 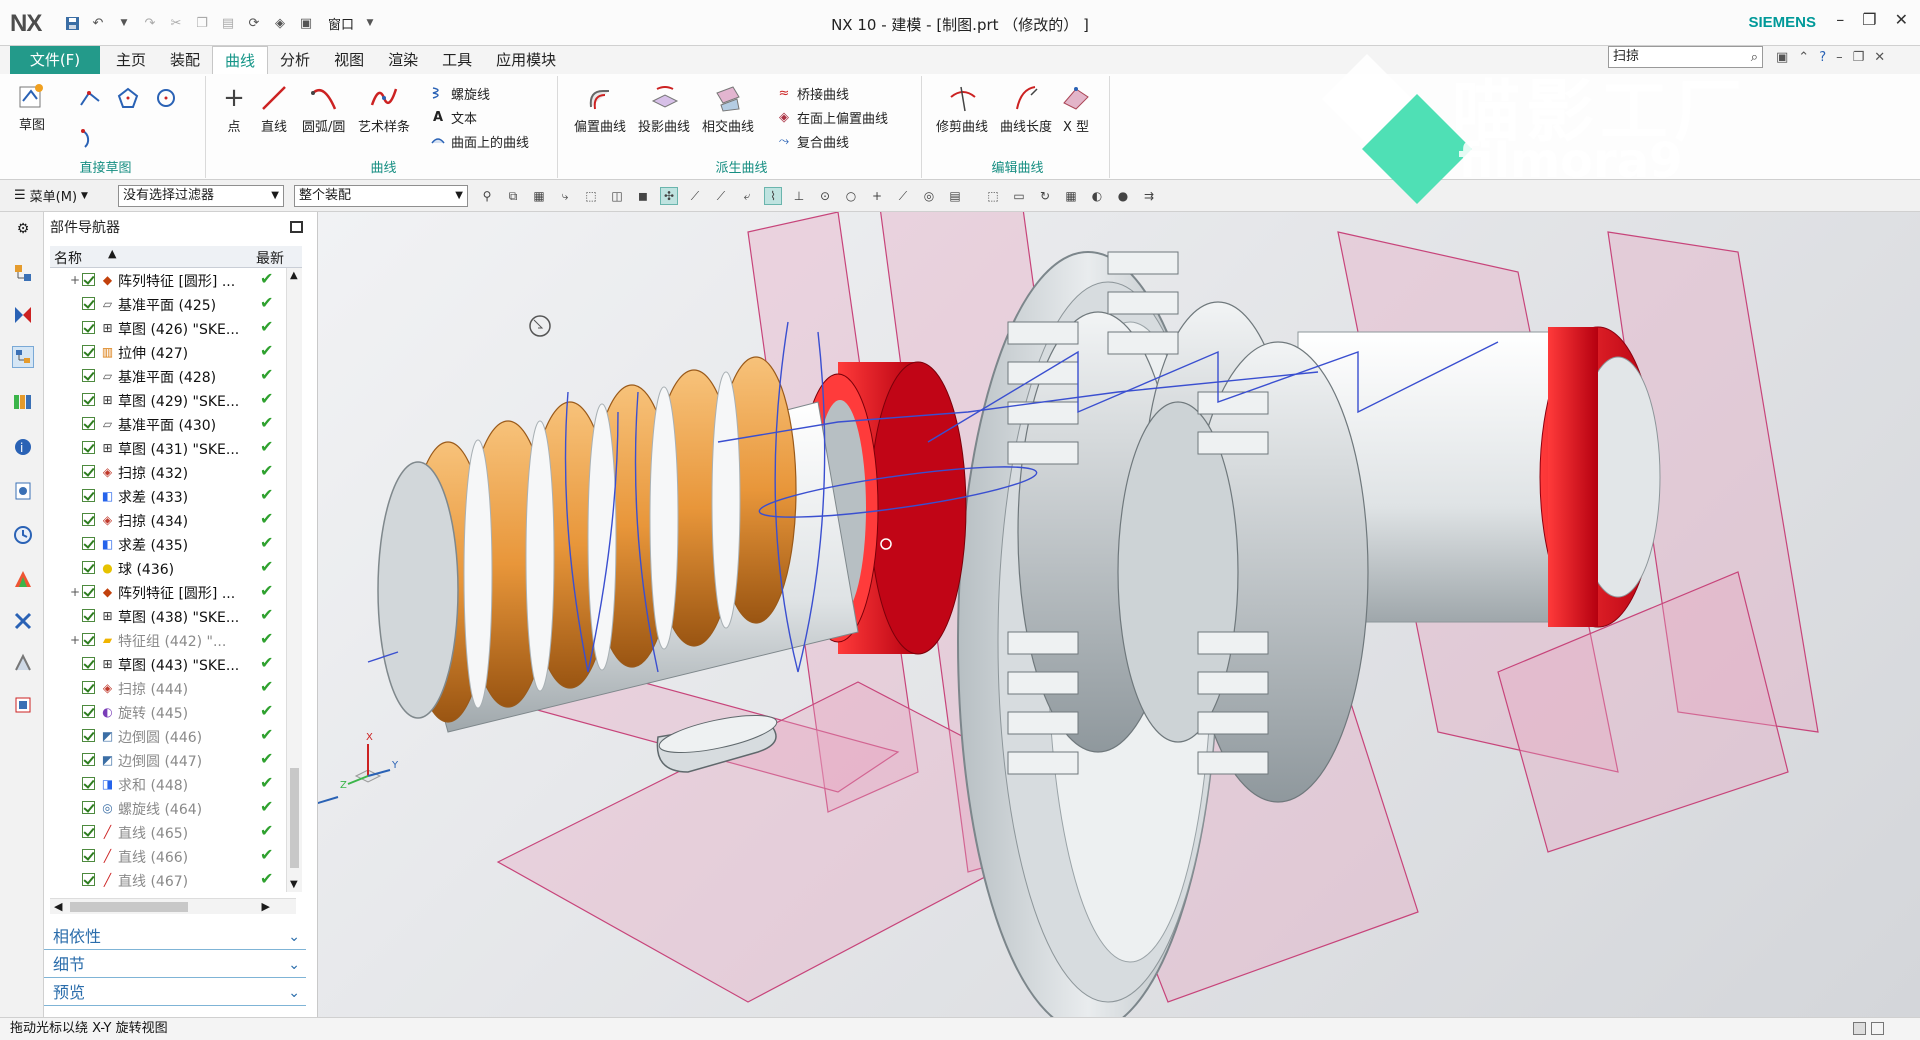 I want to click on intent-icon: ⤷, so click(x=565, y=196).